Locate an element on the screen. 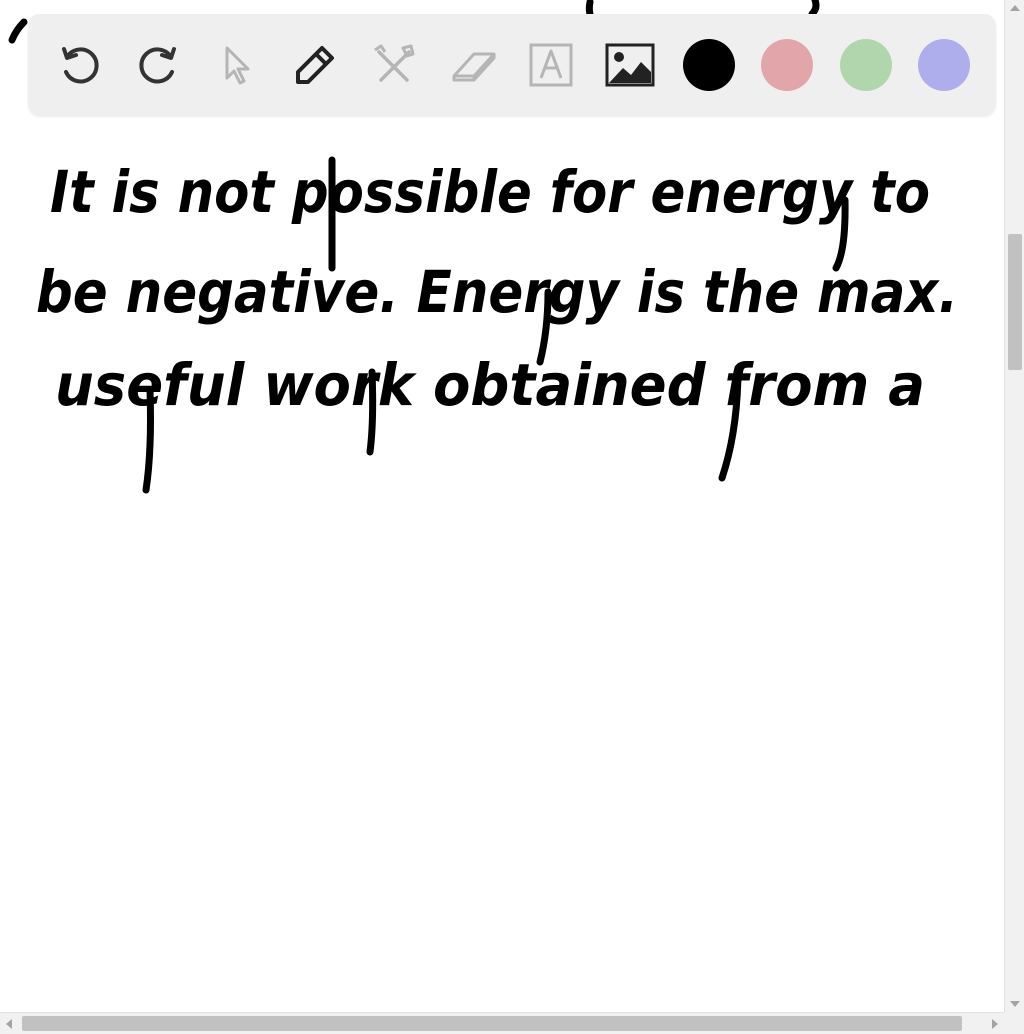 Image resolution: width=1024 pixels, height=1034 pixels. crossed-tools-icon is located at coordinates (394, 63).